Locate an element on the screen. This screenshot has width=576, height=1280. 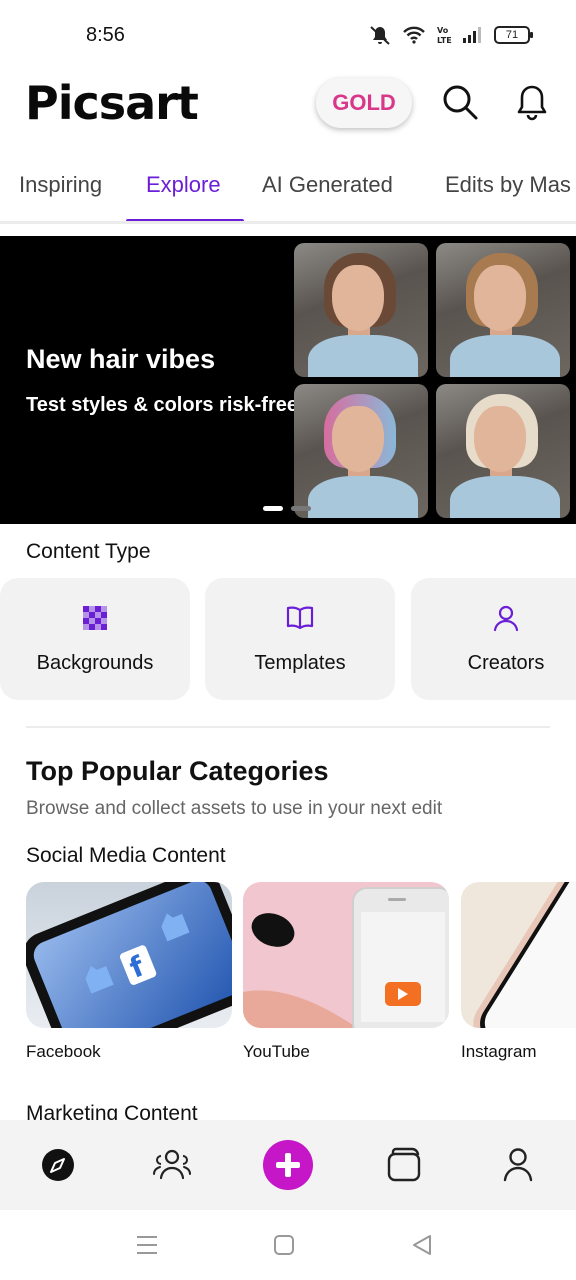
gold-button: GOLD is located at coordinates (364, 103).